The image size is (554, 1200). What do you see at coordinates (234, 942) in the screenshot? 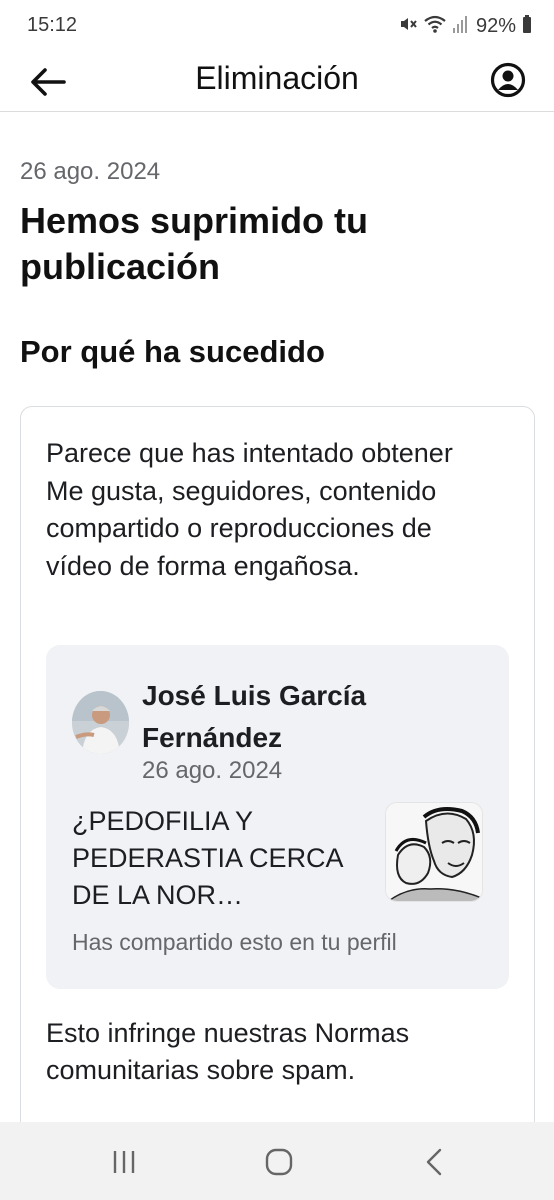
I see `post-footer: Has compartido esto en tu perfil` at bounding box center [234, 942].